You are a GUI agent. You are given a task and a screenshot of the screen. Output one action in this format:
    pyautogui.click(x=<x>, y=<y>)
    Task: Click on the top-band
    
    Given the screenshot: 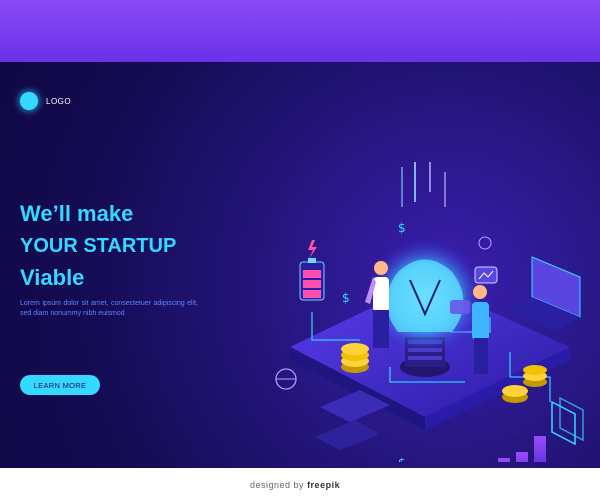 What is the action you would take?
    pyautogui.click(x=300, y=31)
    